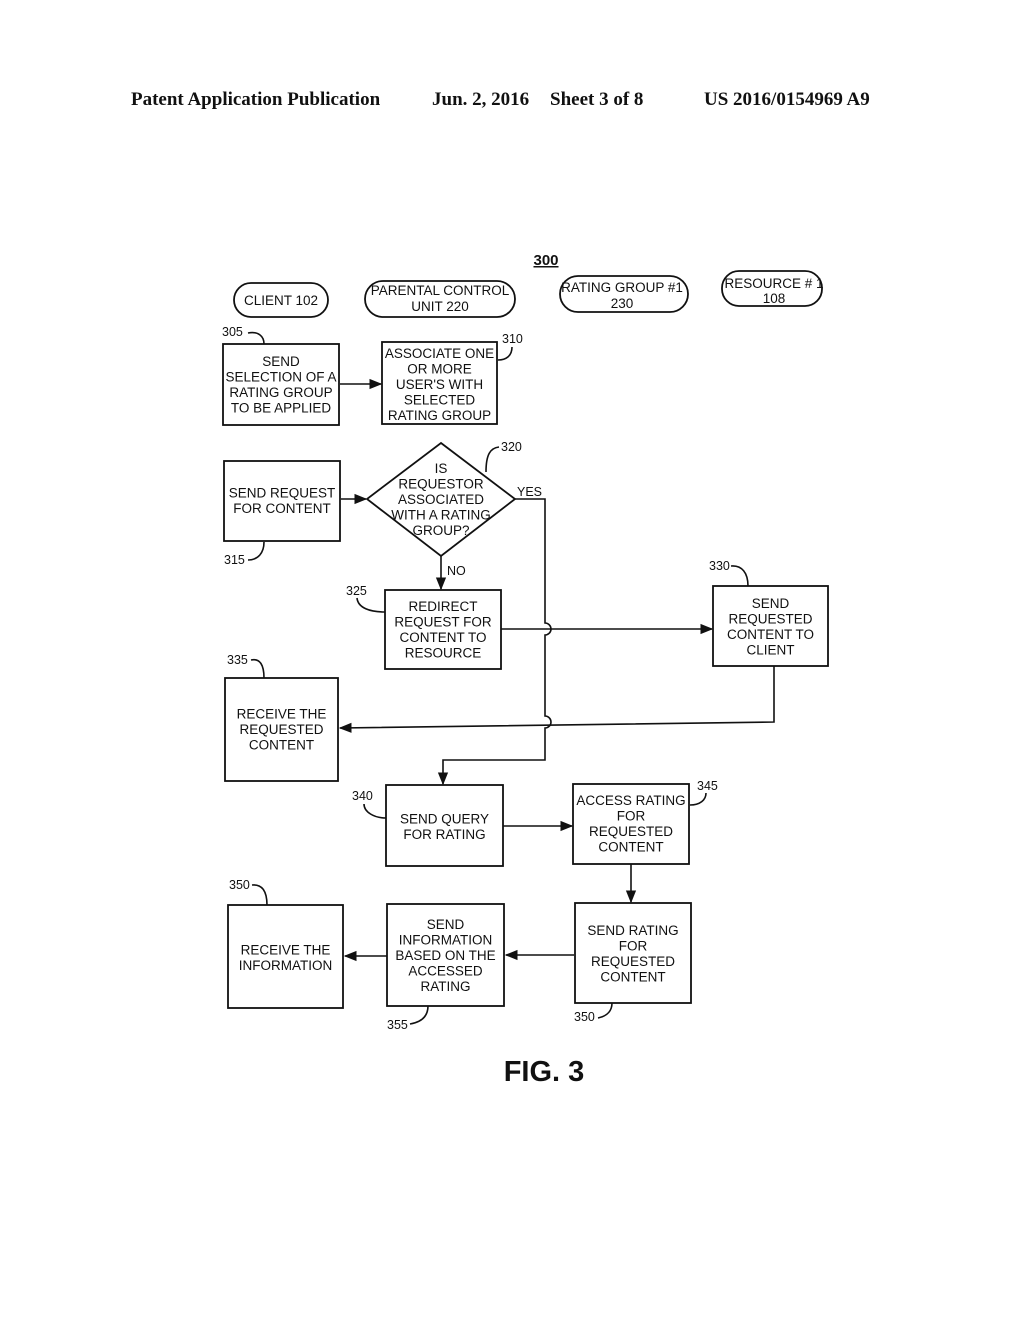  Describe the element at coordinates (282, 508) in the screenshot. I see `step-text-line: FOR CONTENT` at that location.